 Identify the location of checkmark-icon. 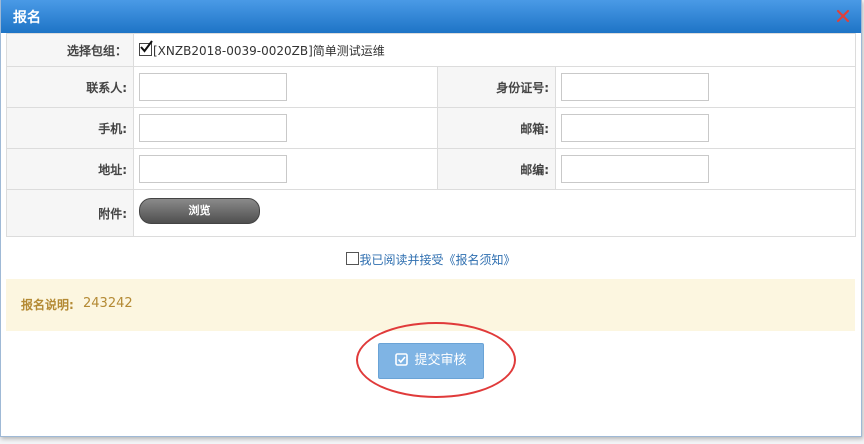
(146, 46).